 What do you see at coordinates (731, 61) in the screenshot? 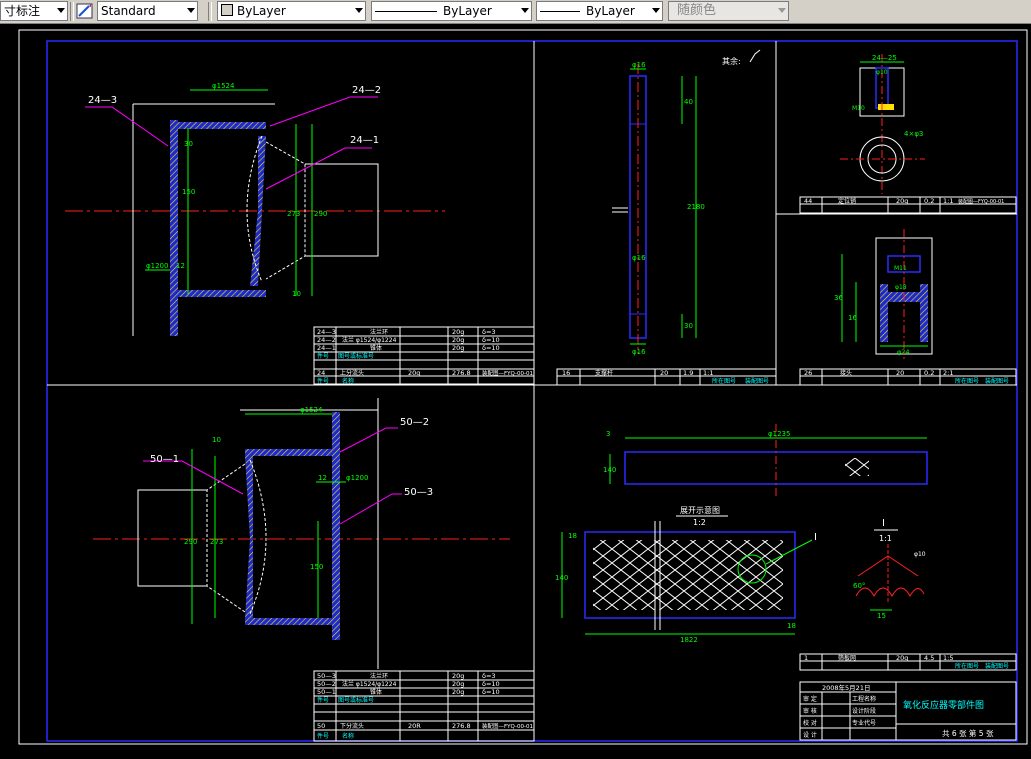
I see `roughness-note: 其余:` at bounding box center [731, 61].